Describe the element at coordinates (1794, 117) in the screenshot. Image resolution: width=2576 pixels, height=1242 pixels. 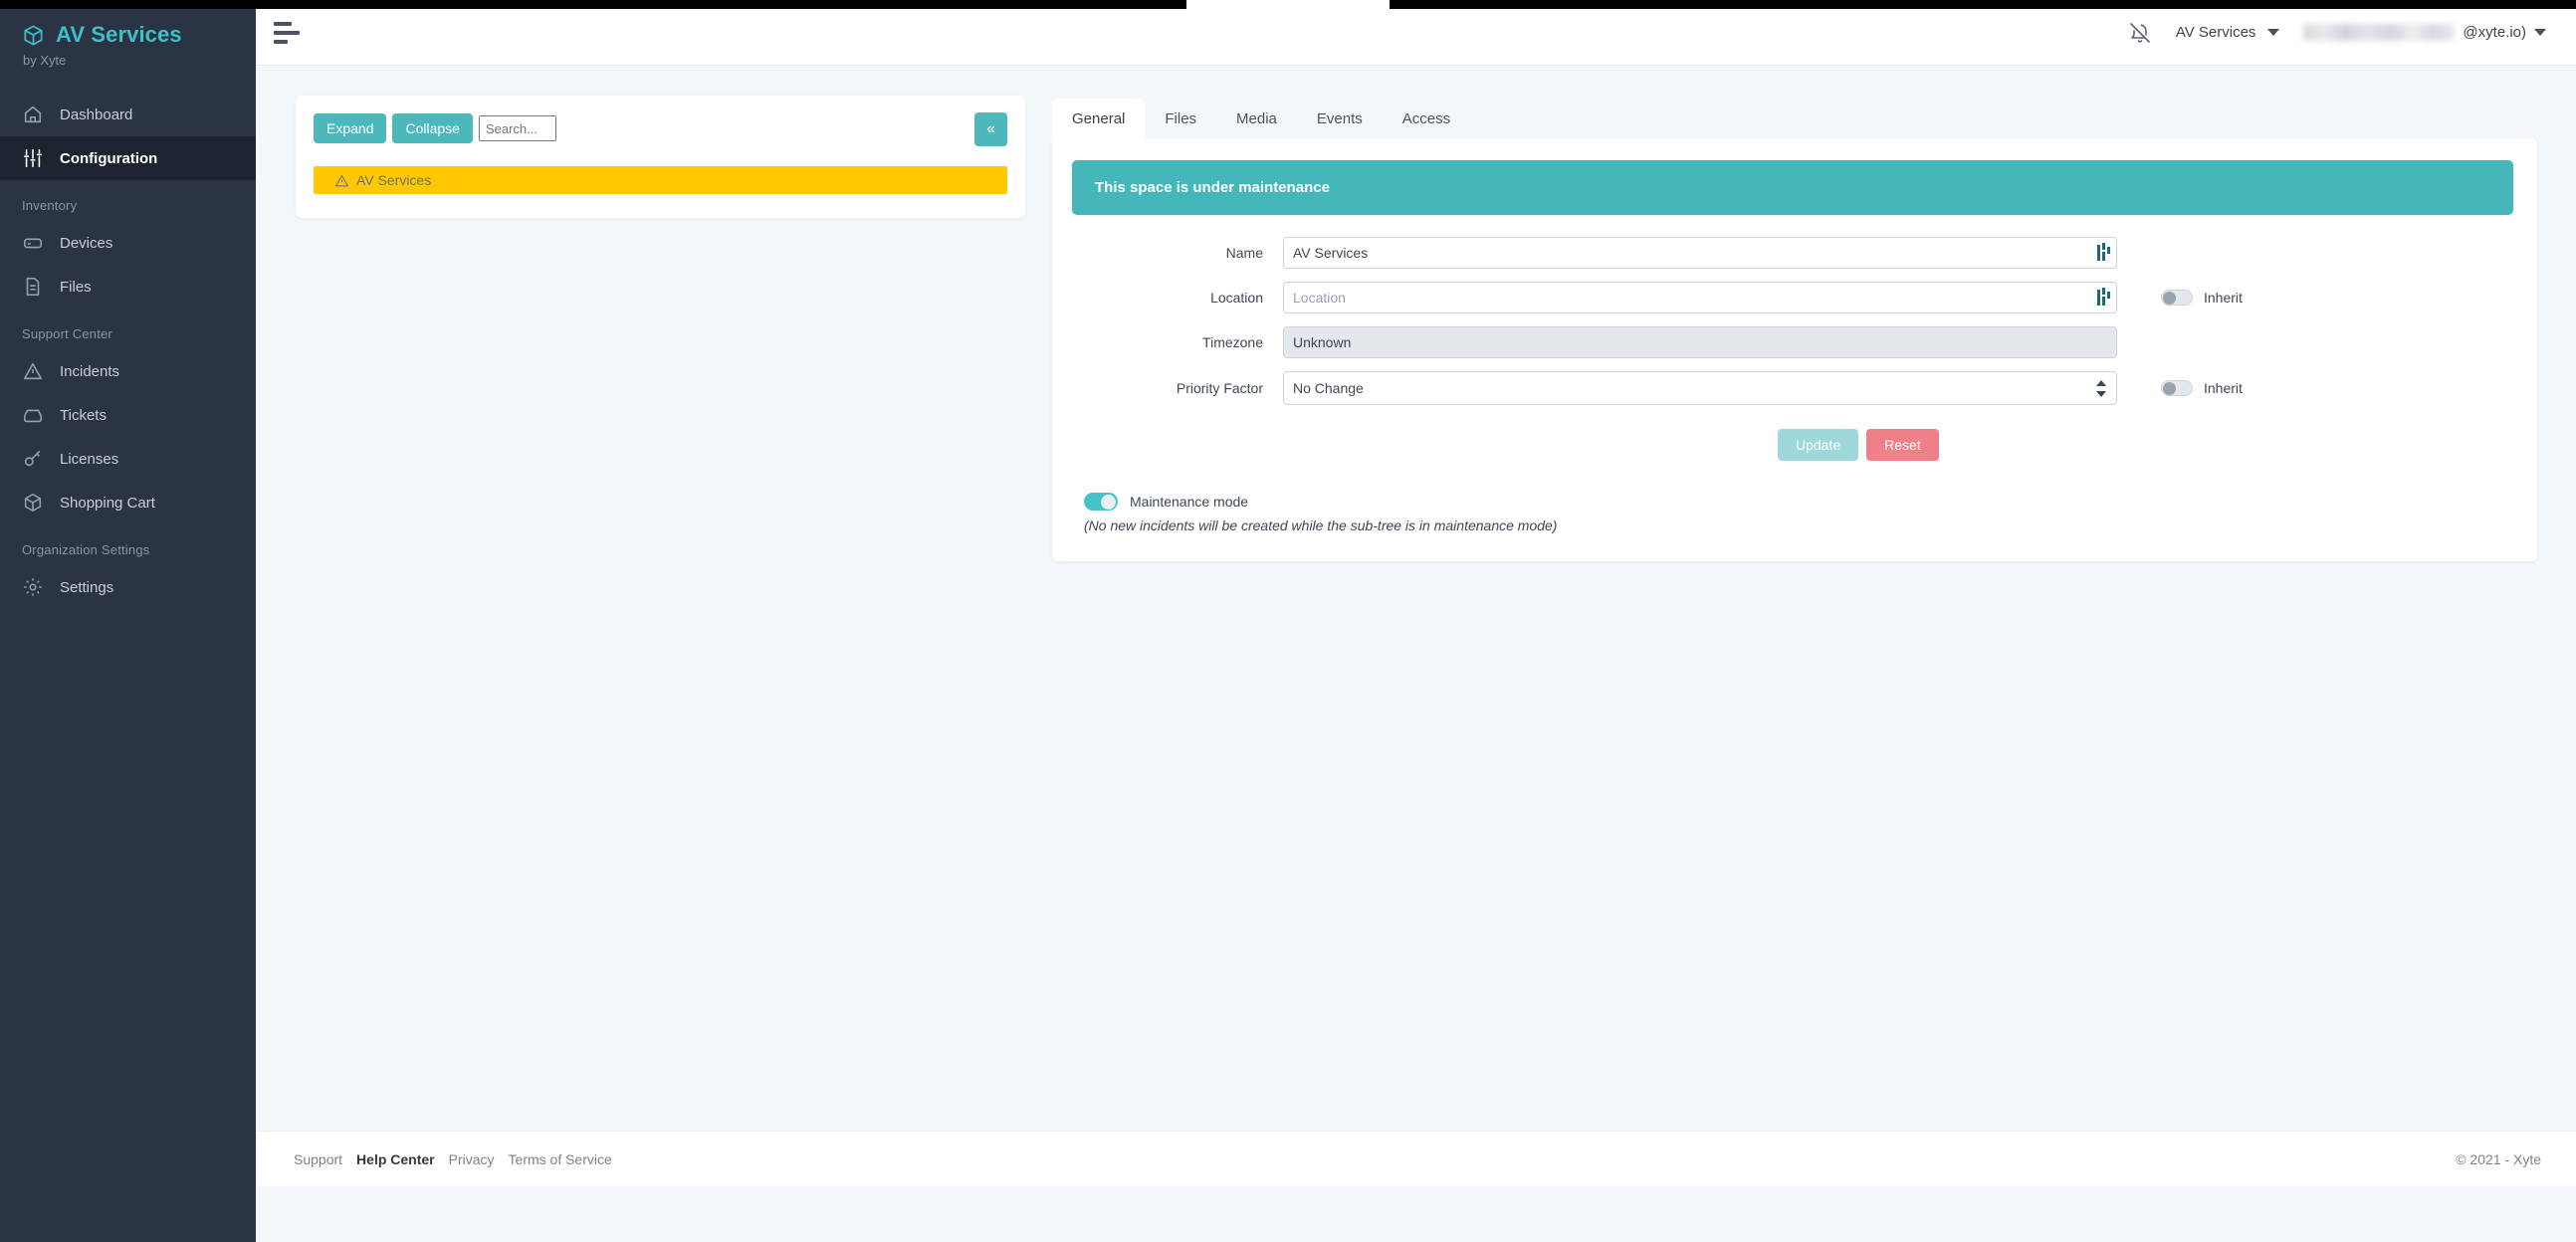
I see `tab-bar: General Files Media Events Access` at that location.